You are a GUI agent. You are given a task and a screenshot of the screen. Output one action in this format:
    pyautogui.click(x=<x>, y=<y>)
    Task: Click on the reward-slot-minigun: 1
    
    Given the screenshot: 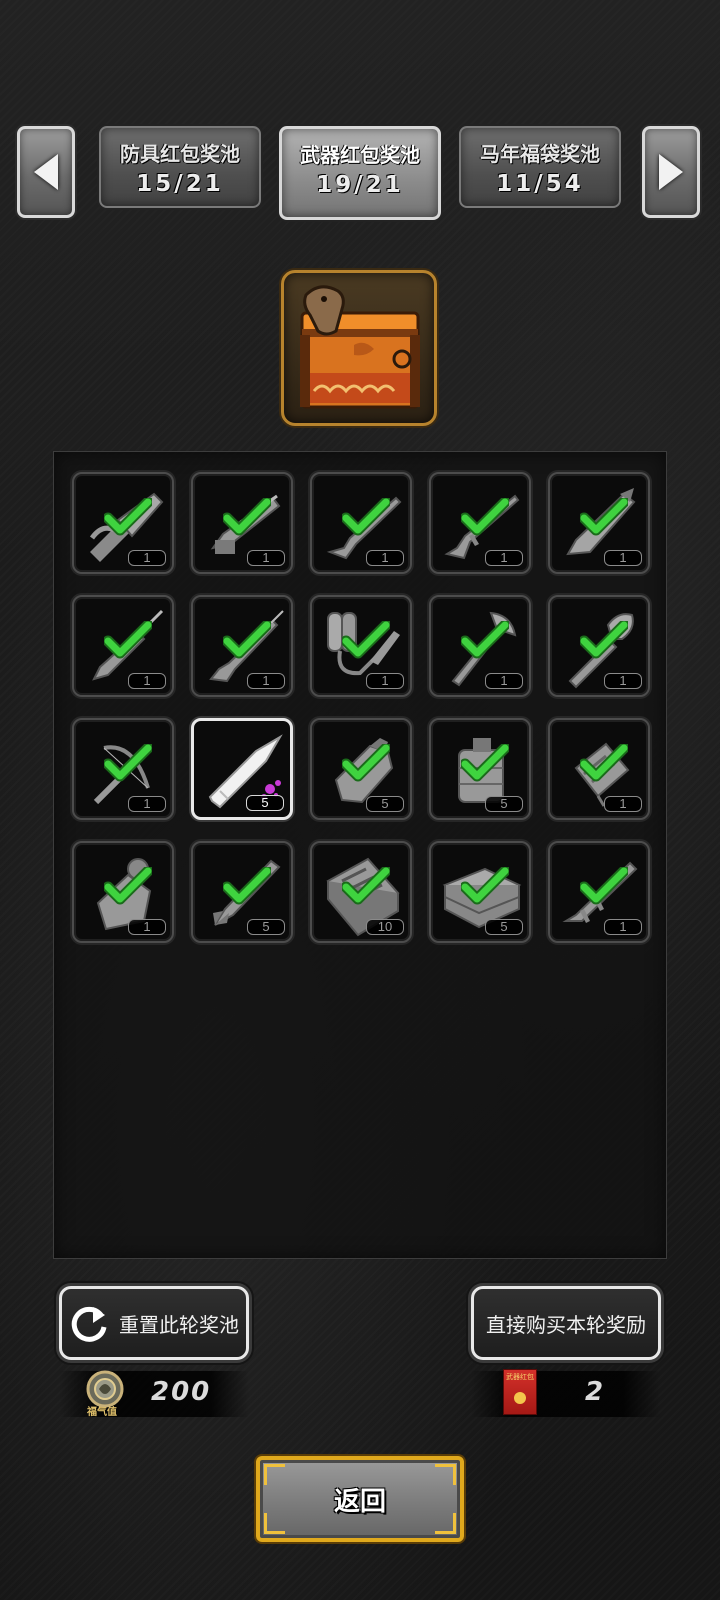 What is the action you would take?
    pyautogui.click(x=242, y=523)
    